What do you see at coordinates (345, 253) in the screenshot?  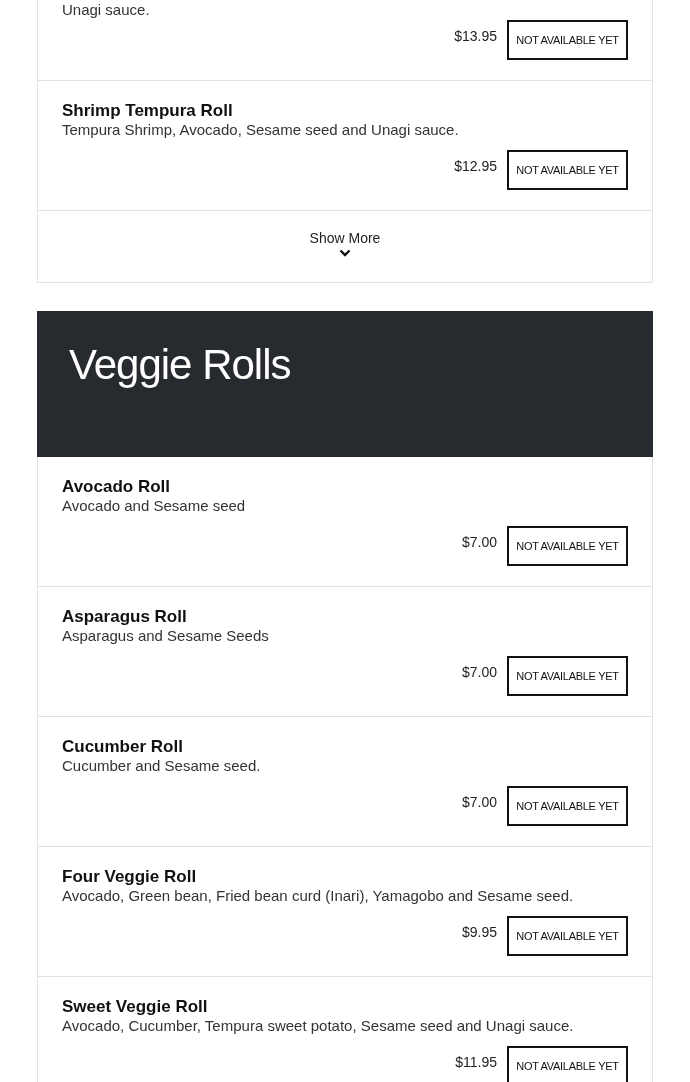 I see `chevron-down-icon` at bounding box center [345, 253].